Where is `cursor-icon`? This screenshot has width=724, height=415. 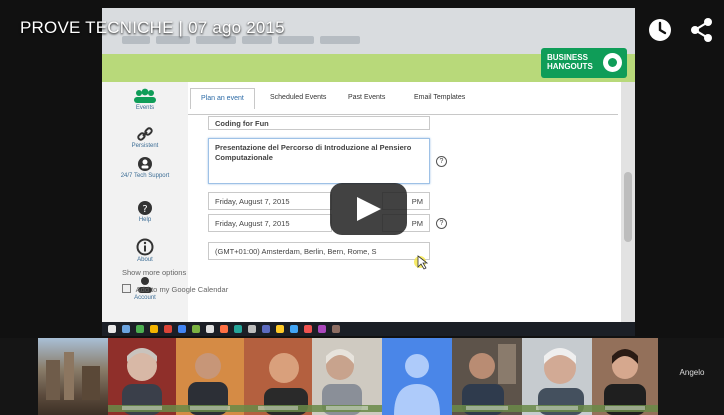
cursor-icon is located at coordinates (421, 262).